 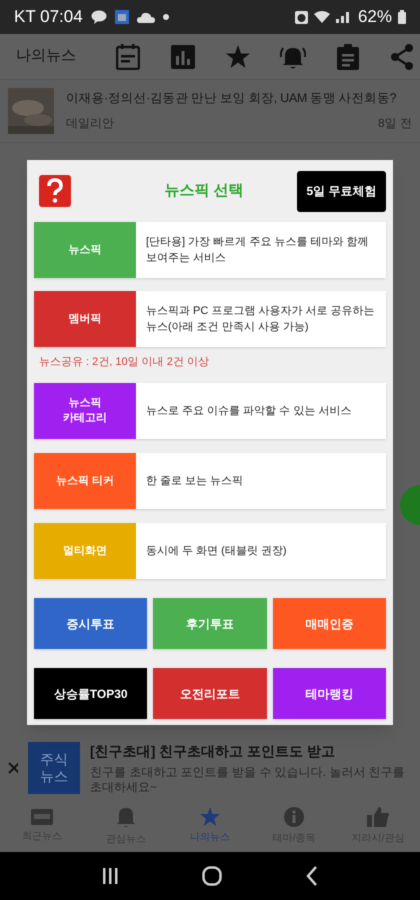 What do you see at coordinates (90, 123) in the screenshot?
I see `news-source: 데일리안` at bounding box center [90, 123].